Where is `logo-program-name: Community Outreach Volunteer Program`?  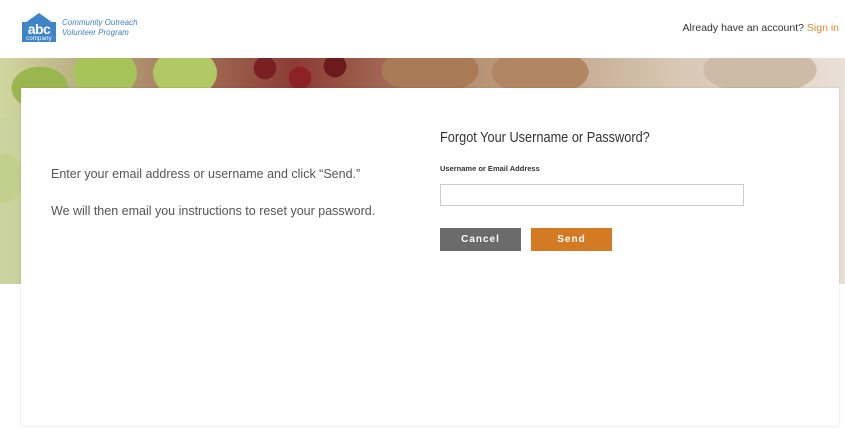
logo-program-name: Community Outreach Volunteer Program is located at coordinates (112, 28).